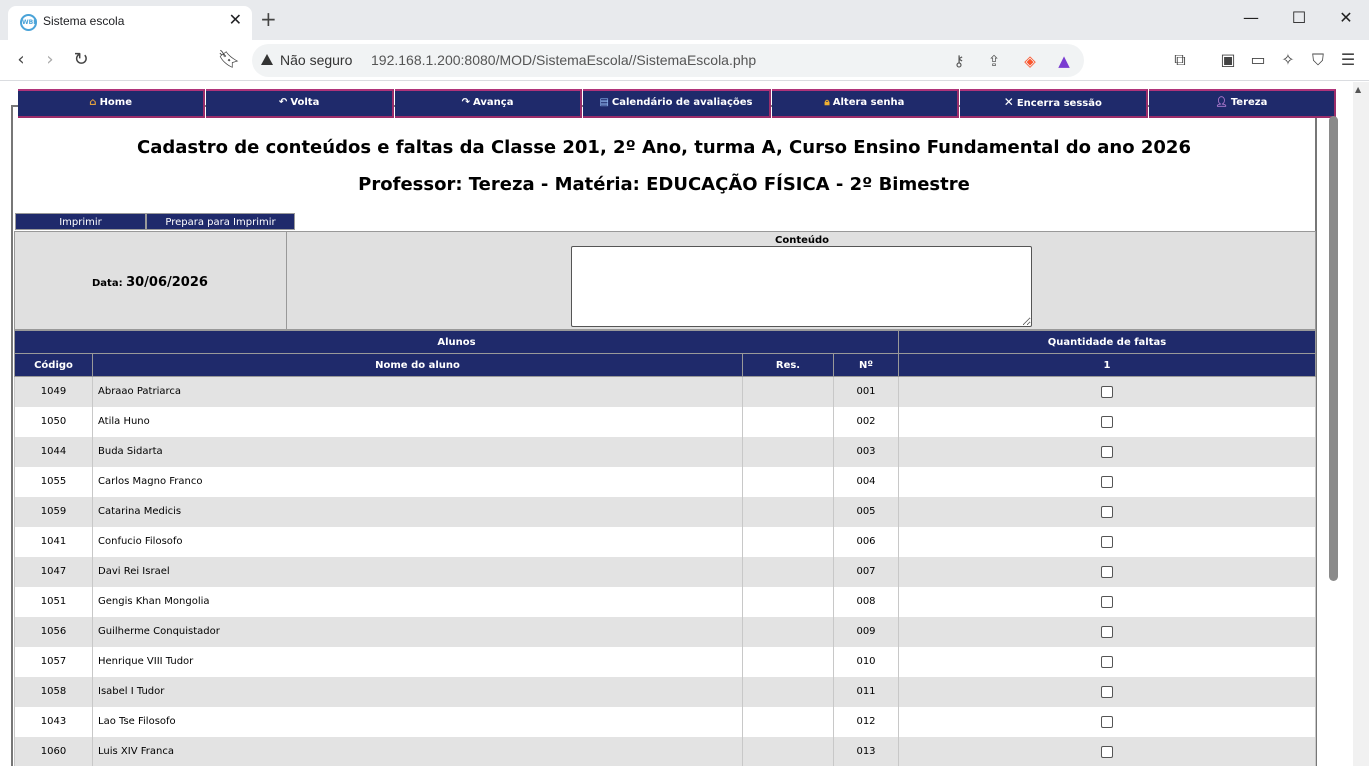 This screenshot has width=1369, height=766. I want to click on page-scrollbar, so click(1361, 424).